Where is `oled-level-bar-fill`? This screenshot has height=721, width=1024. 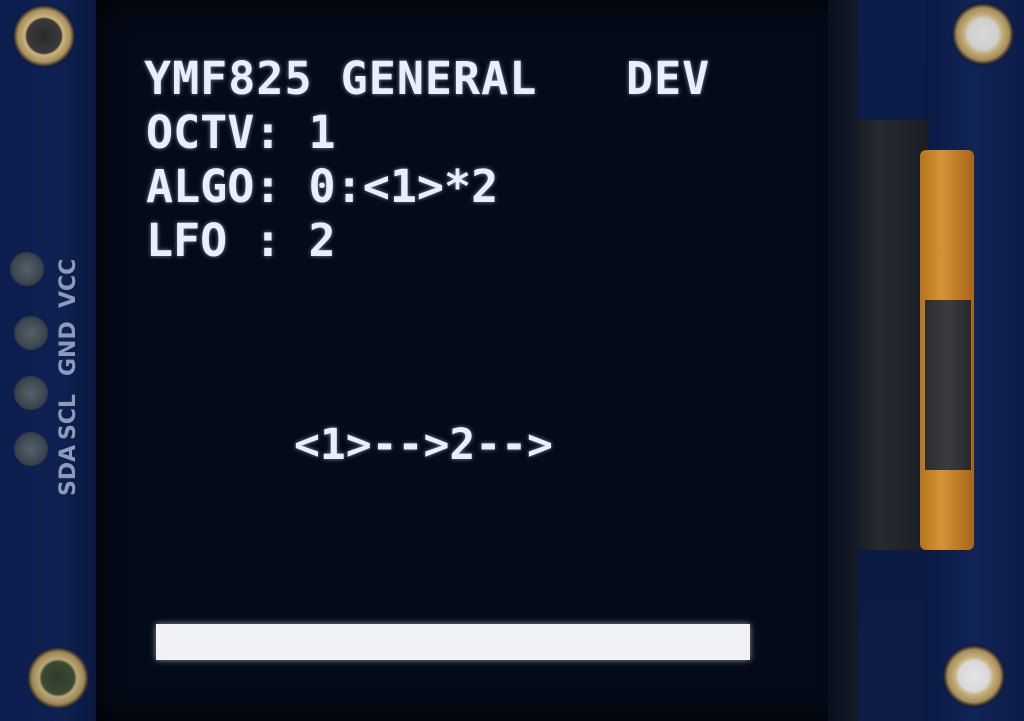
oled-level-bar-fill is located at coordinates (453, 642).